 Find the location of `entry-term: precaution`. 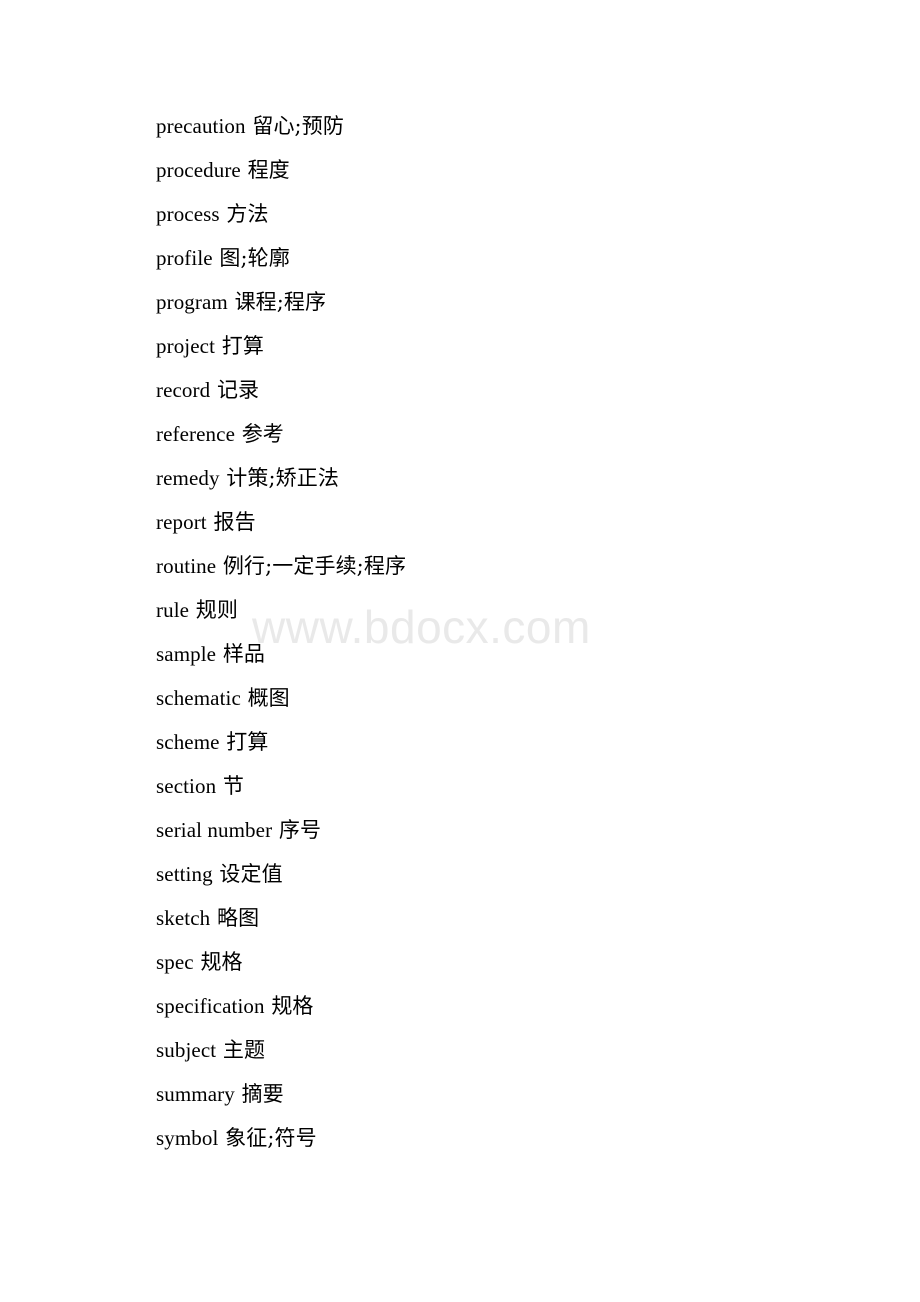

entry-term: precaution is located at coordinates (201, 126).